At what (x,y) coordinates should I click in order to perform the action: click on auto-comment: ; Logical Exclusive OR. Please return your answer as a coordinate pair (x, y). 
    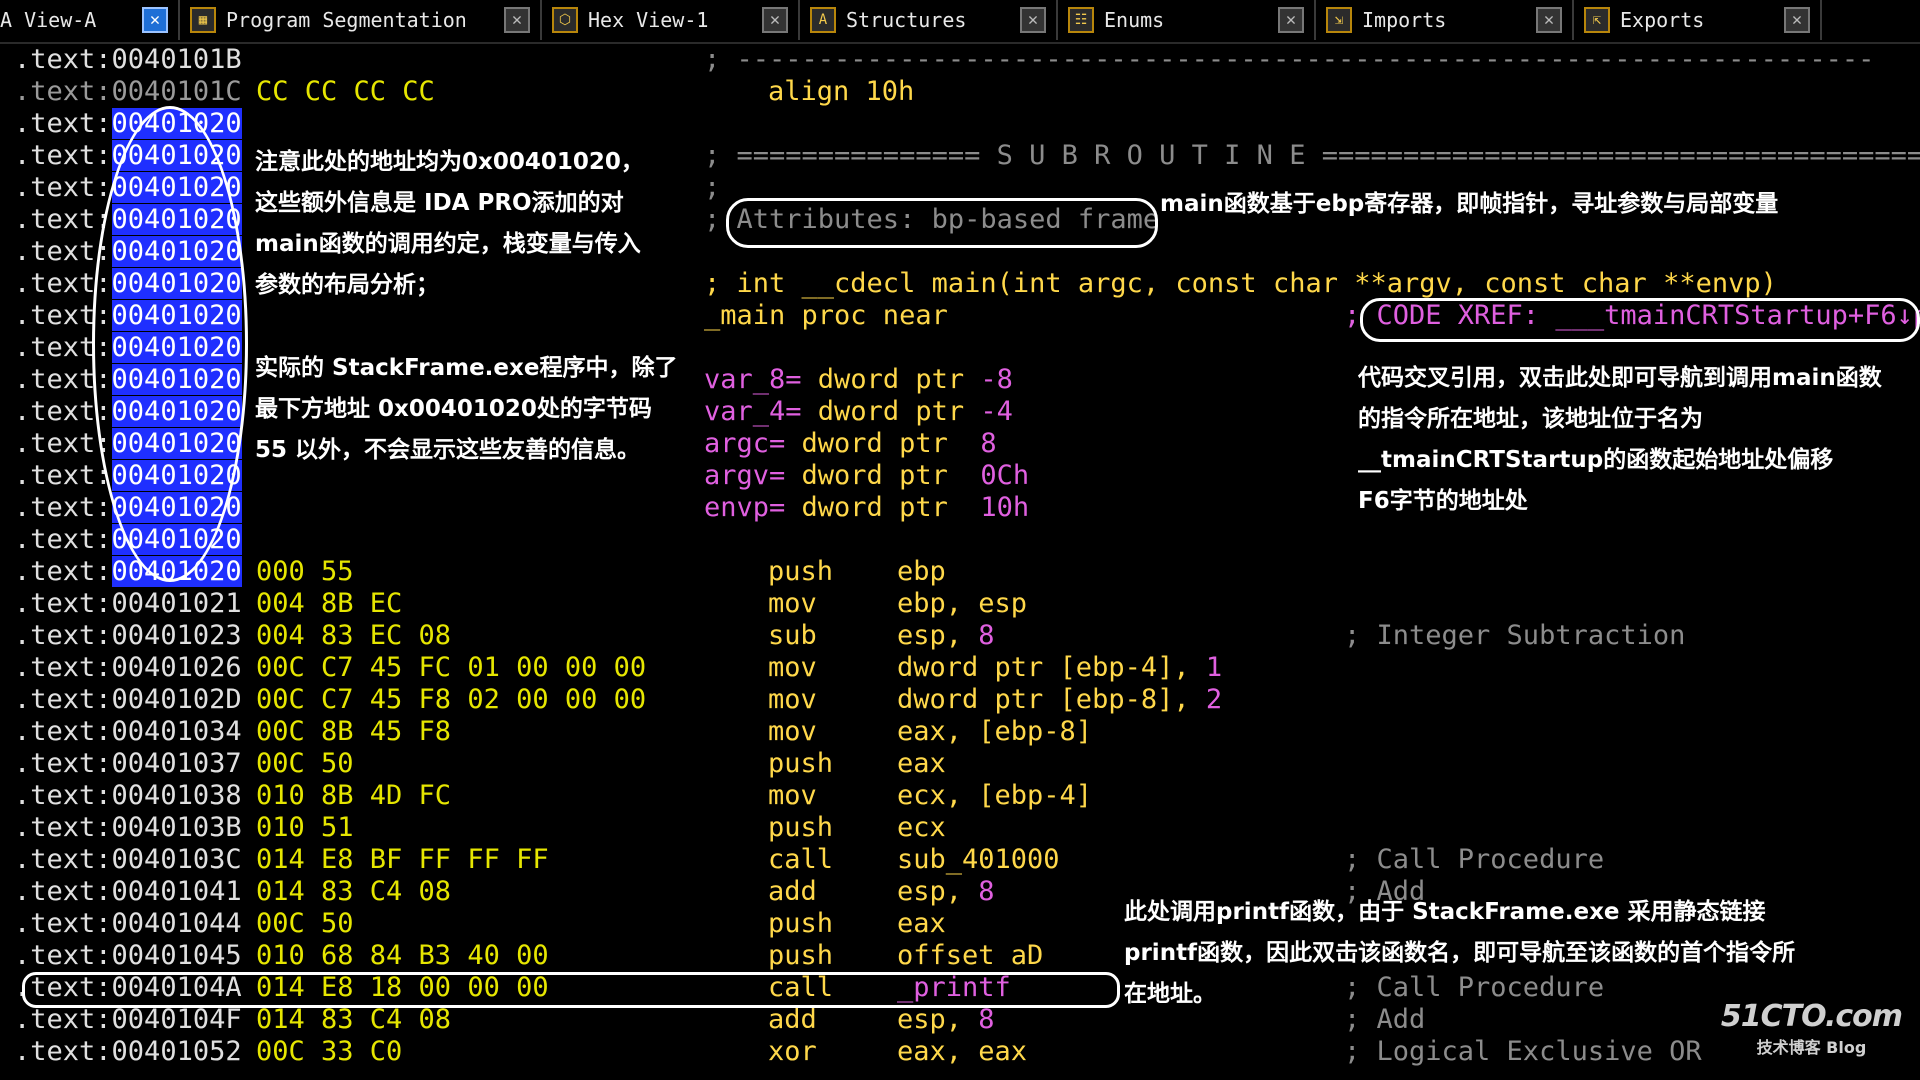
    Looking at the image, I should click on (1523, 1051).